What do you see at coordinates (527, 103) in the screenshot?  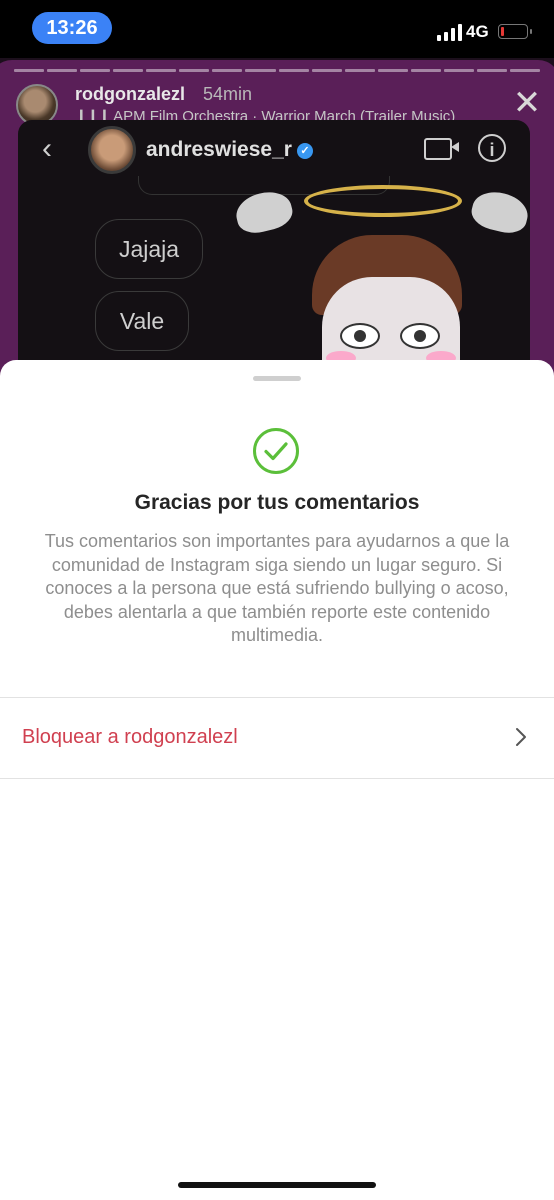 I see `close-icon: ✕` at bounding box center [527, 103].